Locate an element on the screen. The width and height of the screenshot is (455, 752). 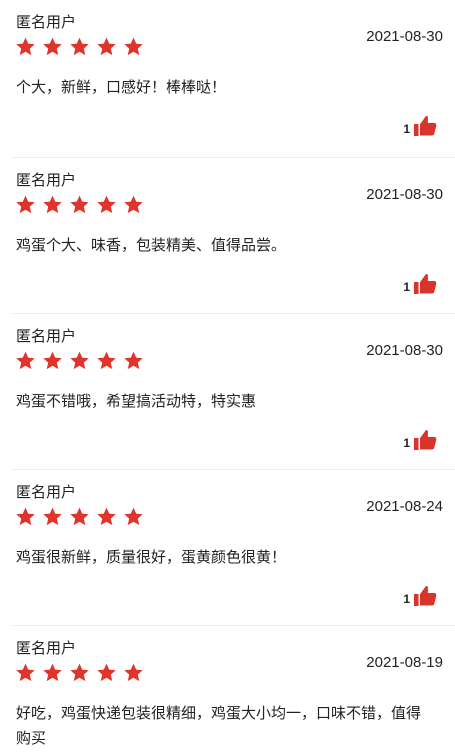
review-content: 鸡蛋个大、味香，包装精美、值得品尝。 is located at coordinates (151, 245).